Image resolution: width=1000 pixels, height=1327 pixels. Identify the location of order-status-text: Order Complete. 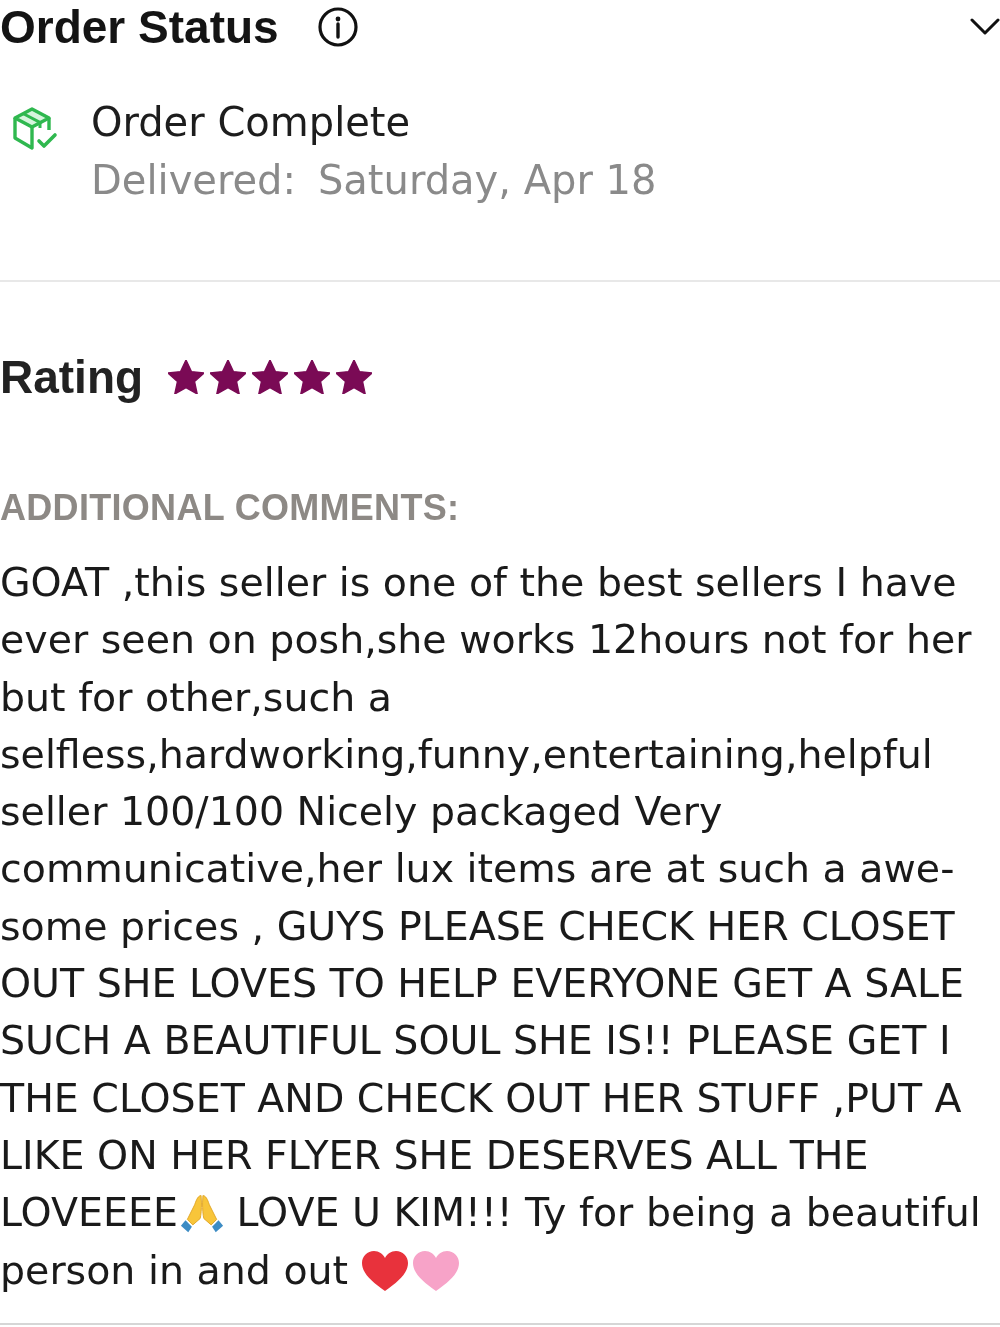
(251, 122).